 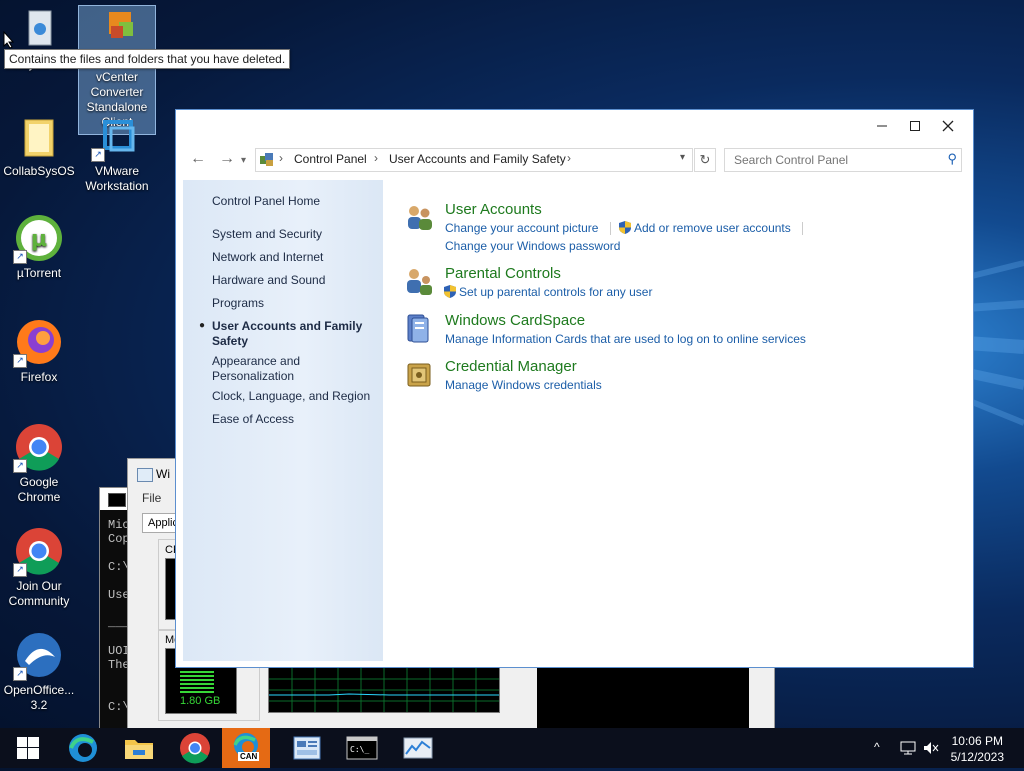 I want to click on start-button, so click(x=27, y=748).